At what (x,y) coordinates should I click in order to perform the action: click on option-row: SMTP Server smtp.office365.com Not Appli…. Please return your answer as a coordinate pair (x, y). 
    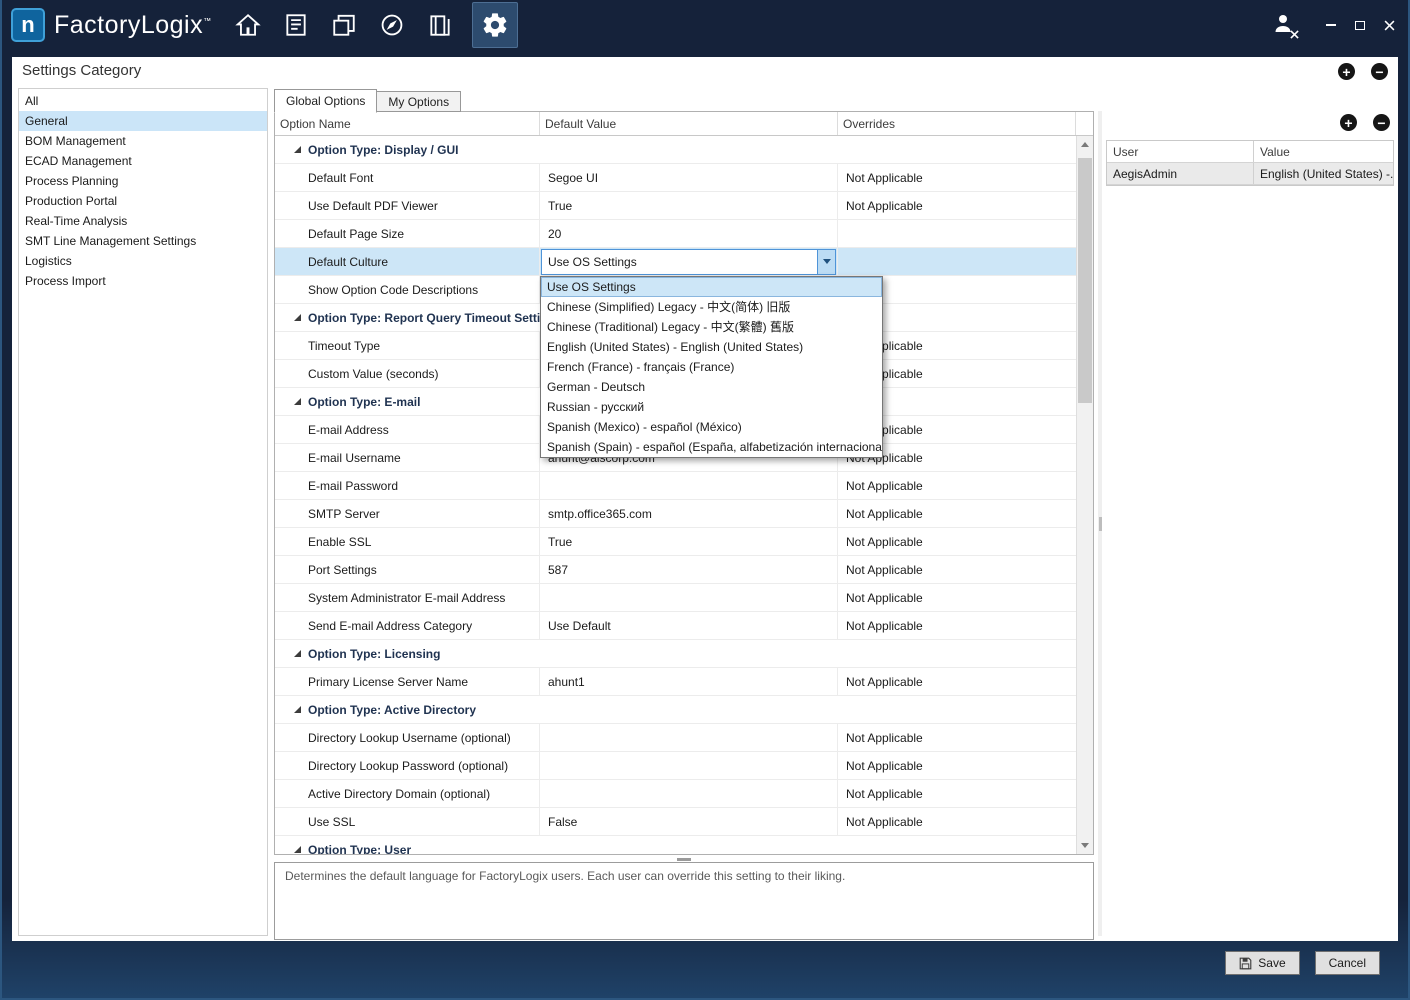
    Looking at the image, I should click on (675, 514).